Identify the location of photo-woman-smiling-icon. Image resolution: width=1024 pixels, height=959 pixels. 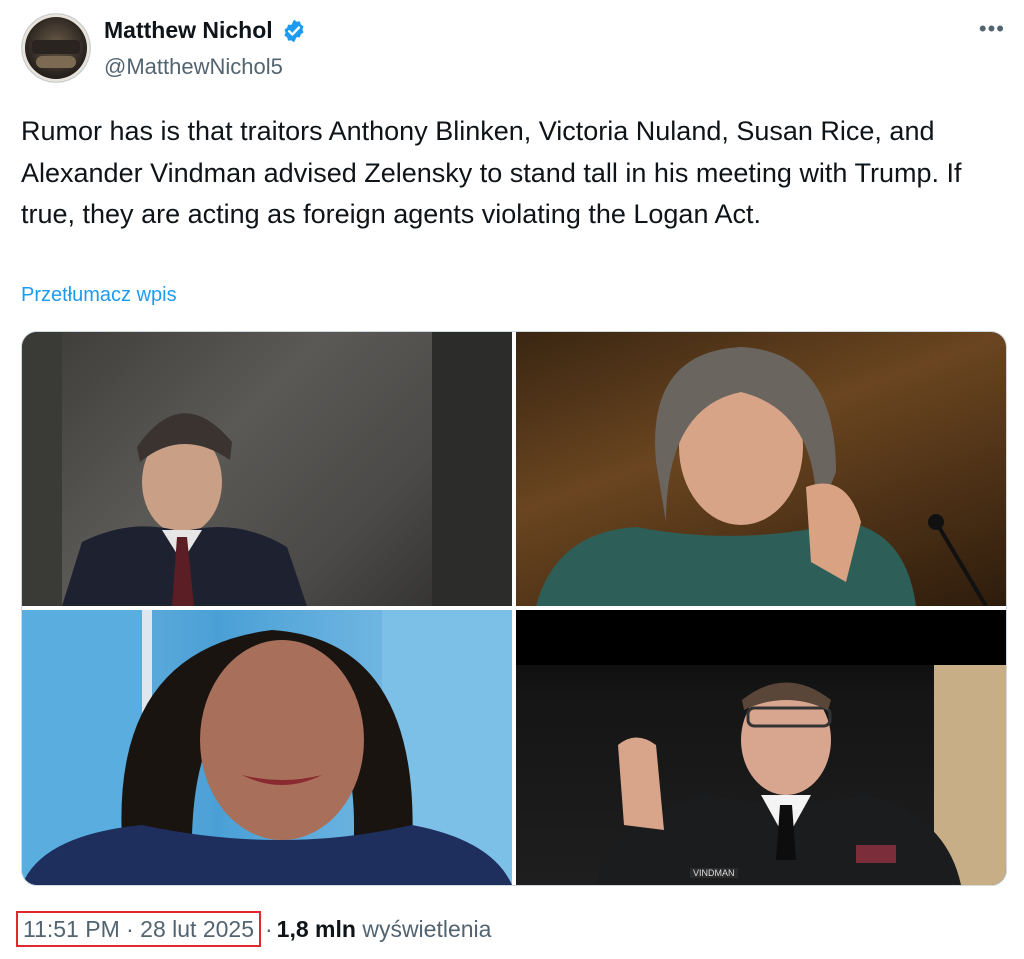
(267, 747).